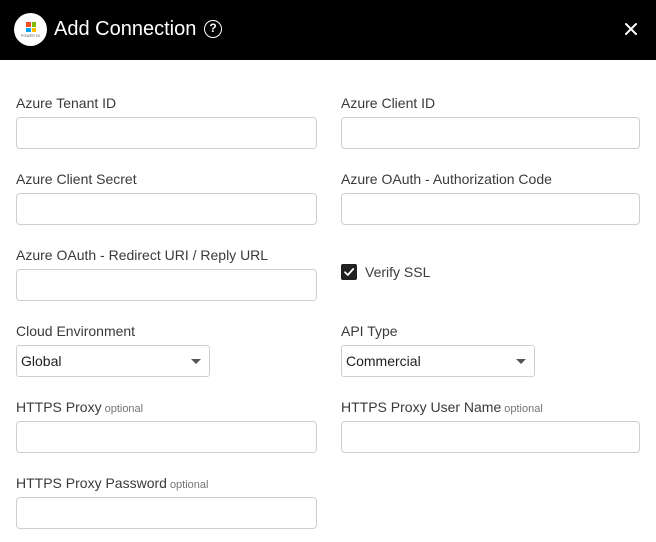  What do you see at coordinates (76, 179) in the screenshot?
I see `client-secret-label: Azure Client Secret` at bounding box center [76, 179].